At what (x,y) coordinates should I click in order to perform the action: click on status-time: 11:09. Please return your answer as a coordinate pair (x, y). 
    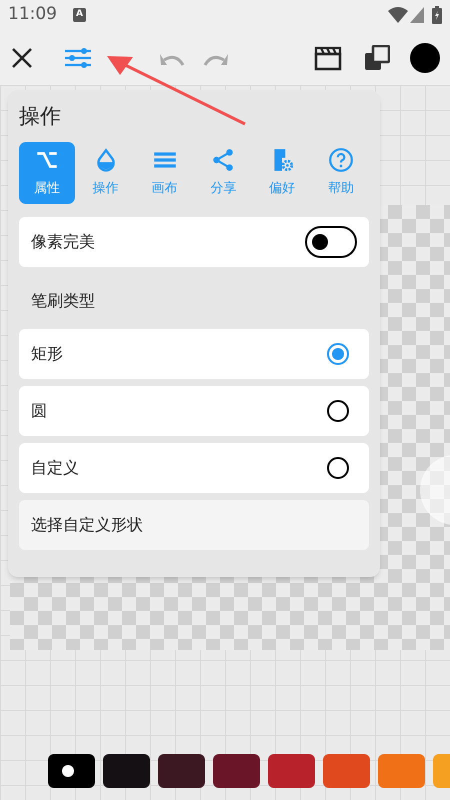
    Looking at the image, I should click on (32, 14).